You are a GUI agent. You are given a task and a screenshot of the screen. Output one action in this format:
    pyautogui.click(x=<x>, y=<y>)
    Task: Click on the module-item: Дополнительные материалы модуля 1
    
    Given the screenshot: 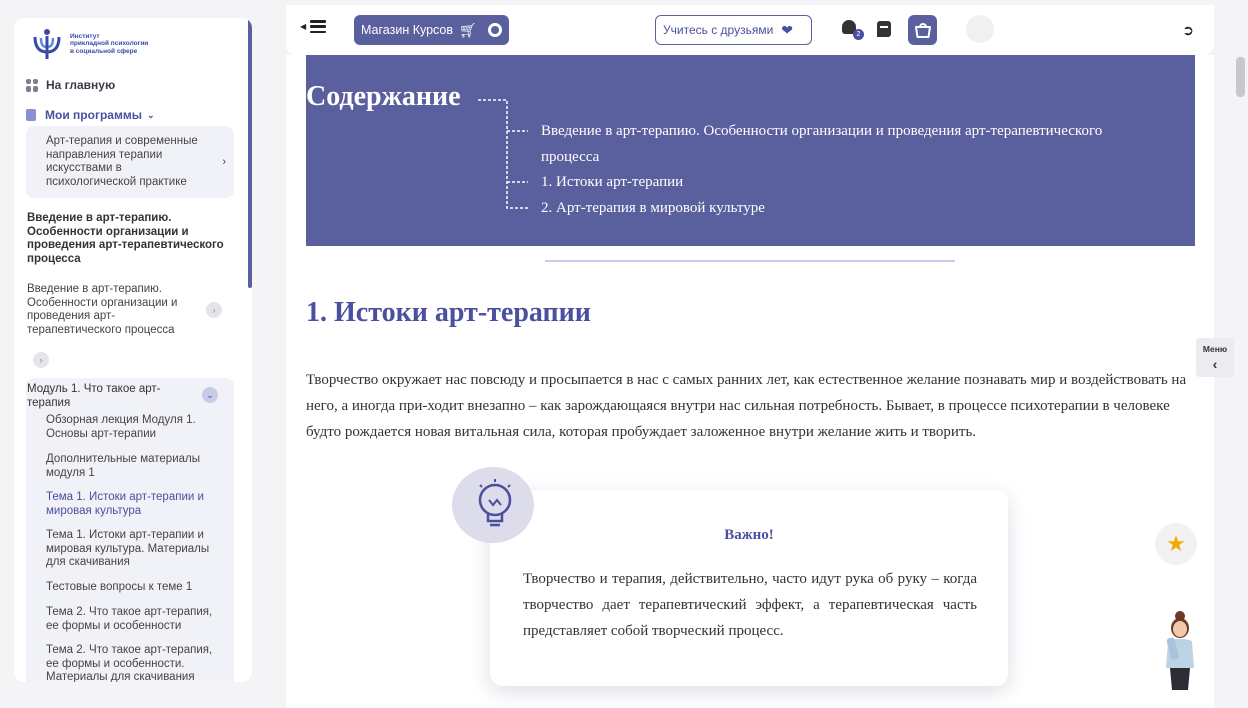 What is the action you would take?
    pyautogui.click(x=135, y=466)
    